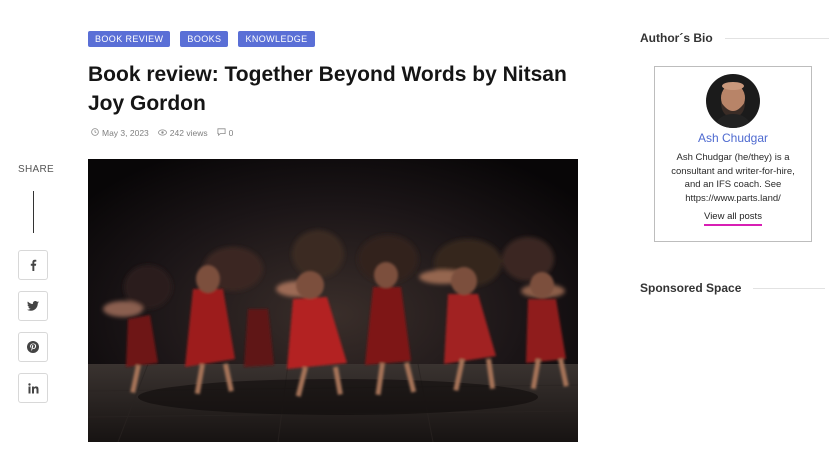 The image size is (840, 473). What do you see at coordinates (95, 133) in the screenshot?
I see `clock-icon` at bounding box center [95, 133].